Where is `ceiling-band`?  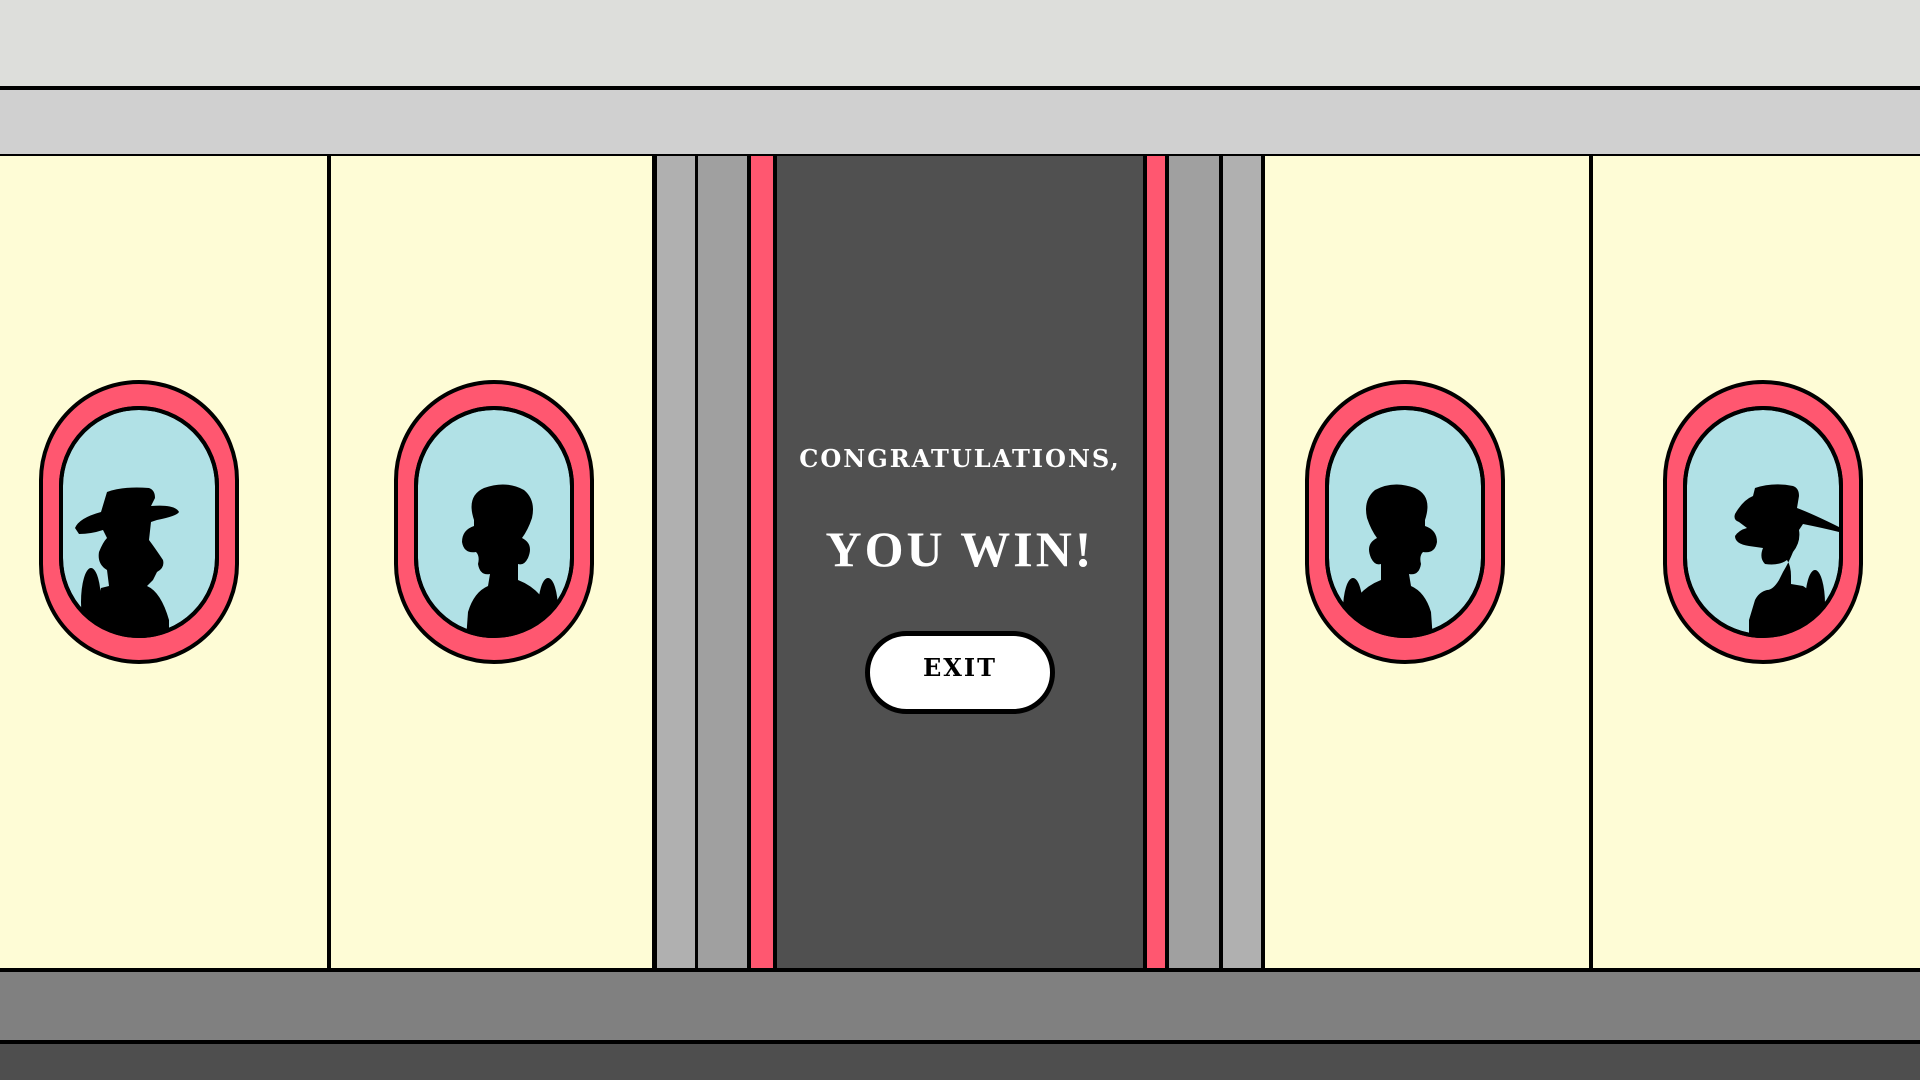
ceiling-band is located at coordinates (960, 124).